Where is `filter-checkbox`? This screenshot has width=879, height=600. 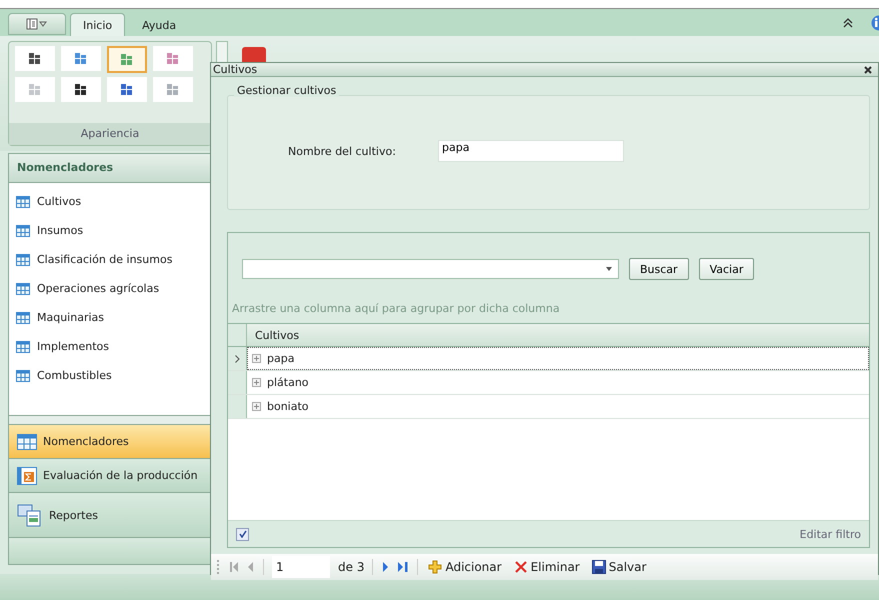
filter-checkbox is located at coordinates (242, 534).